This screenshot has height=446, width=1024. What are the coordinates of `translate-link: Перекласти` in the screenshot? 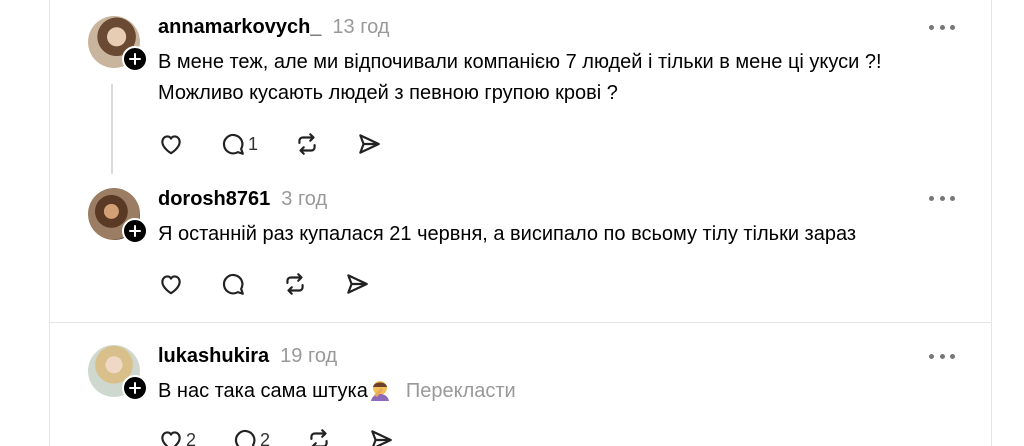 It's located at (461, 391).